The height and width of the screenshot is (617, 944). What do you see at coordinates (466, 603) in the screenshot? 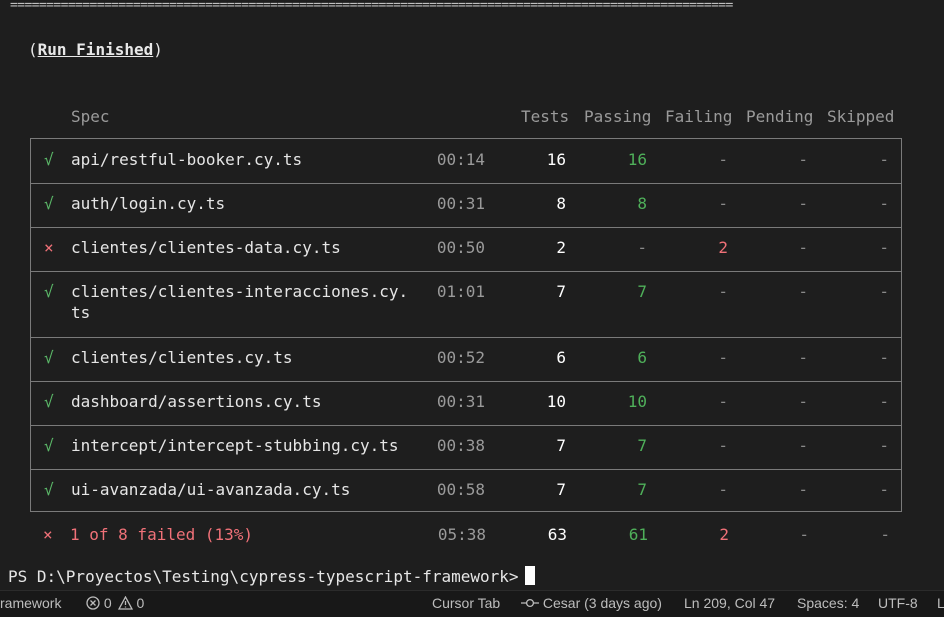
I see `status-cursor-tab: Cursor Tab` at bounding box center [466, 603].